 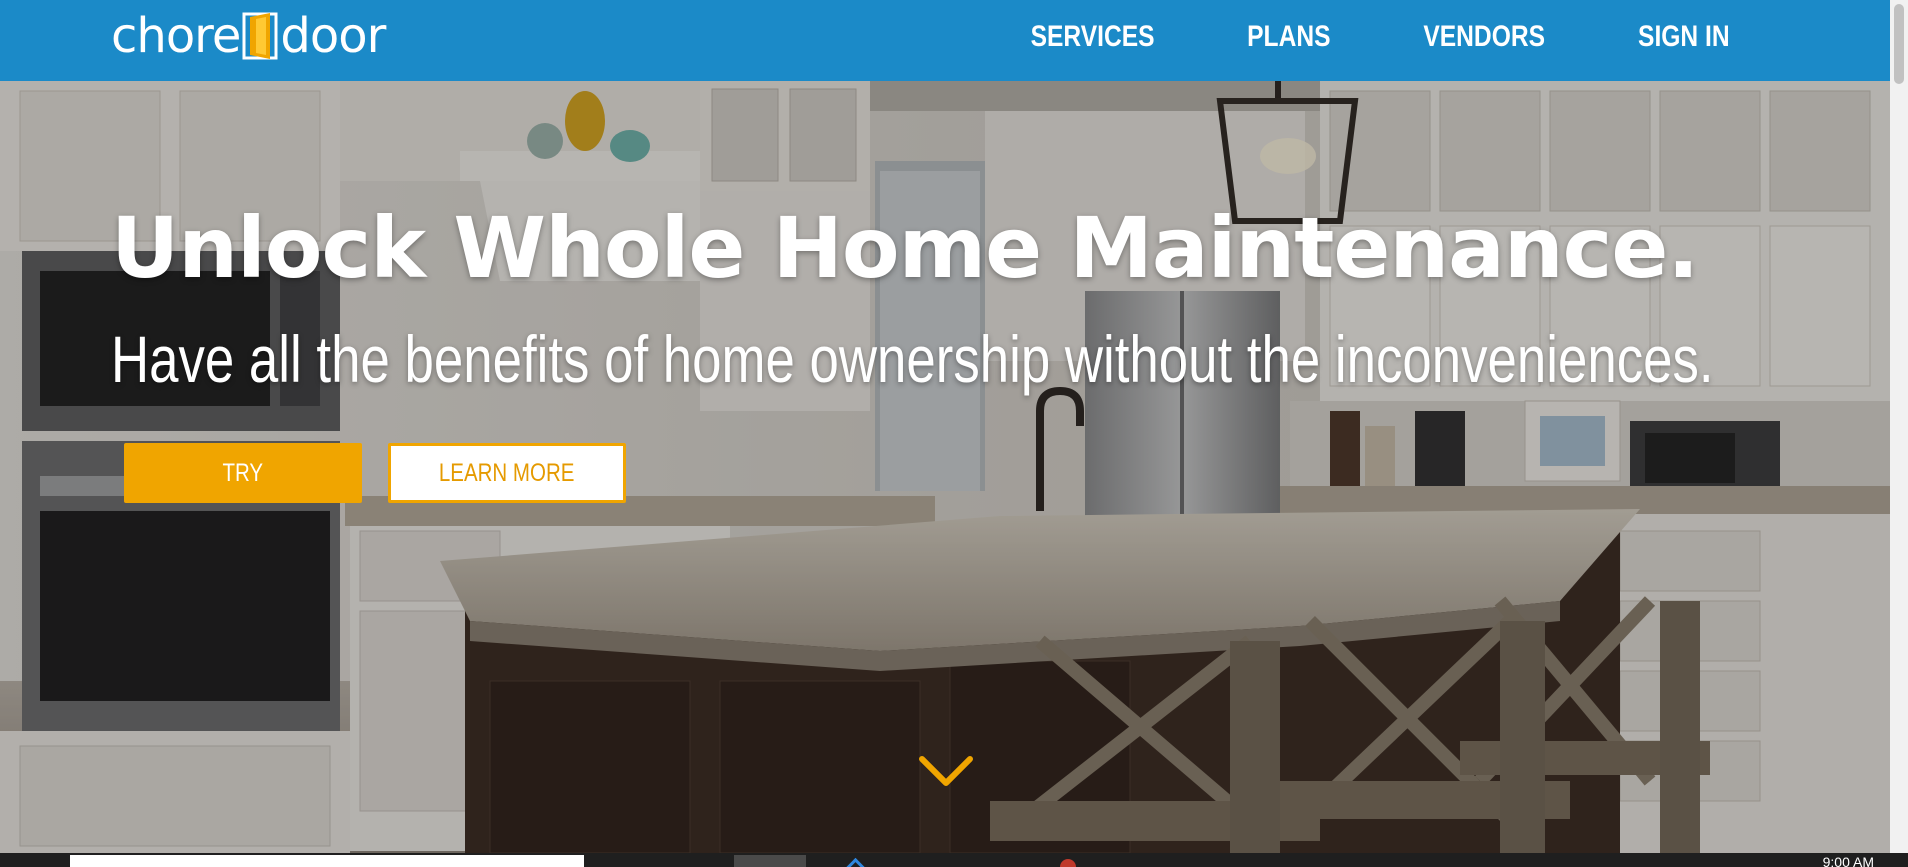 I want to click on learn-more-button: LEARN MORE, so click(x=507, y=473).